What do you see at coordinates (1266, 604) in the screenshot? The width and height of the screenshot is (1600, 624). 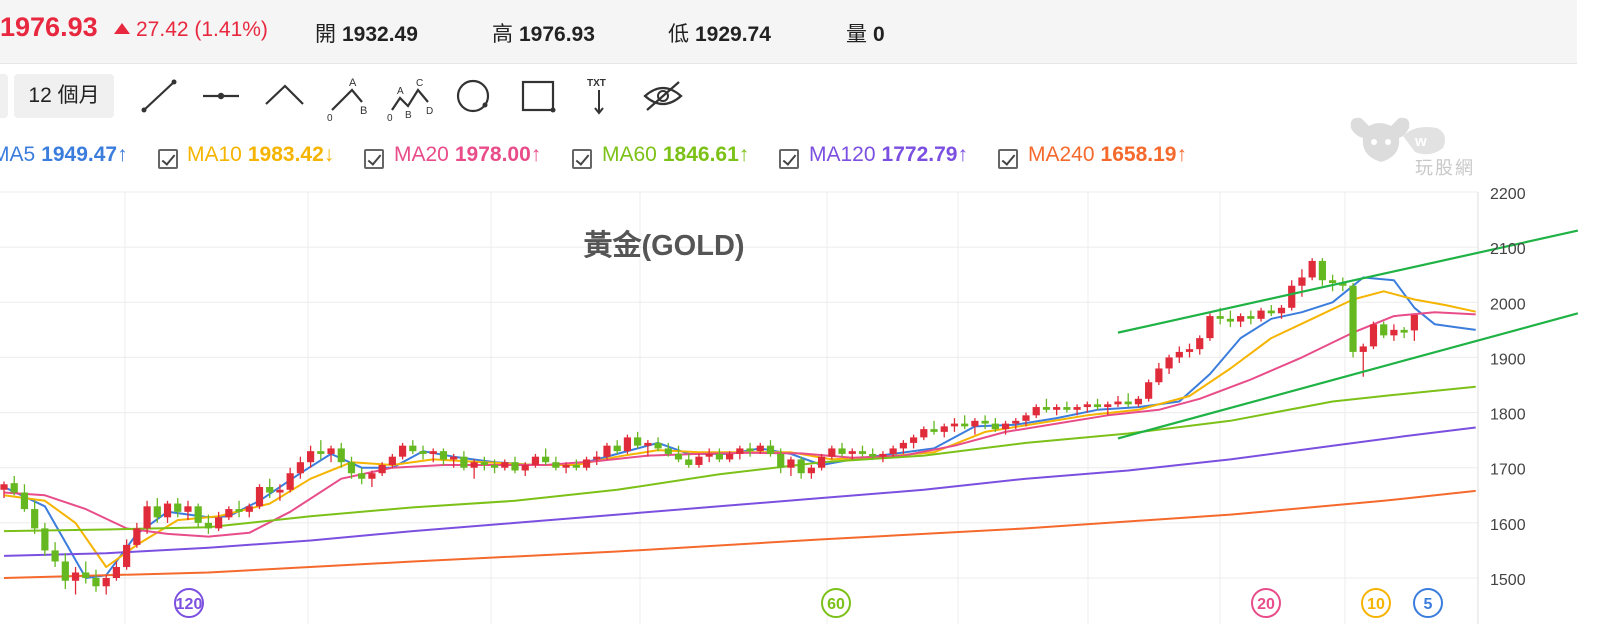 I see `ma-marker-label-20: 20` at bounding box center [1266, 604].